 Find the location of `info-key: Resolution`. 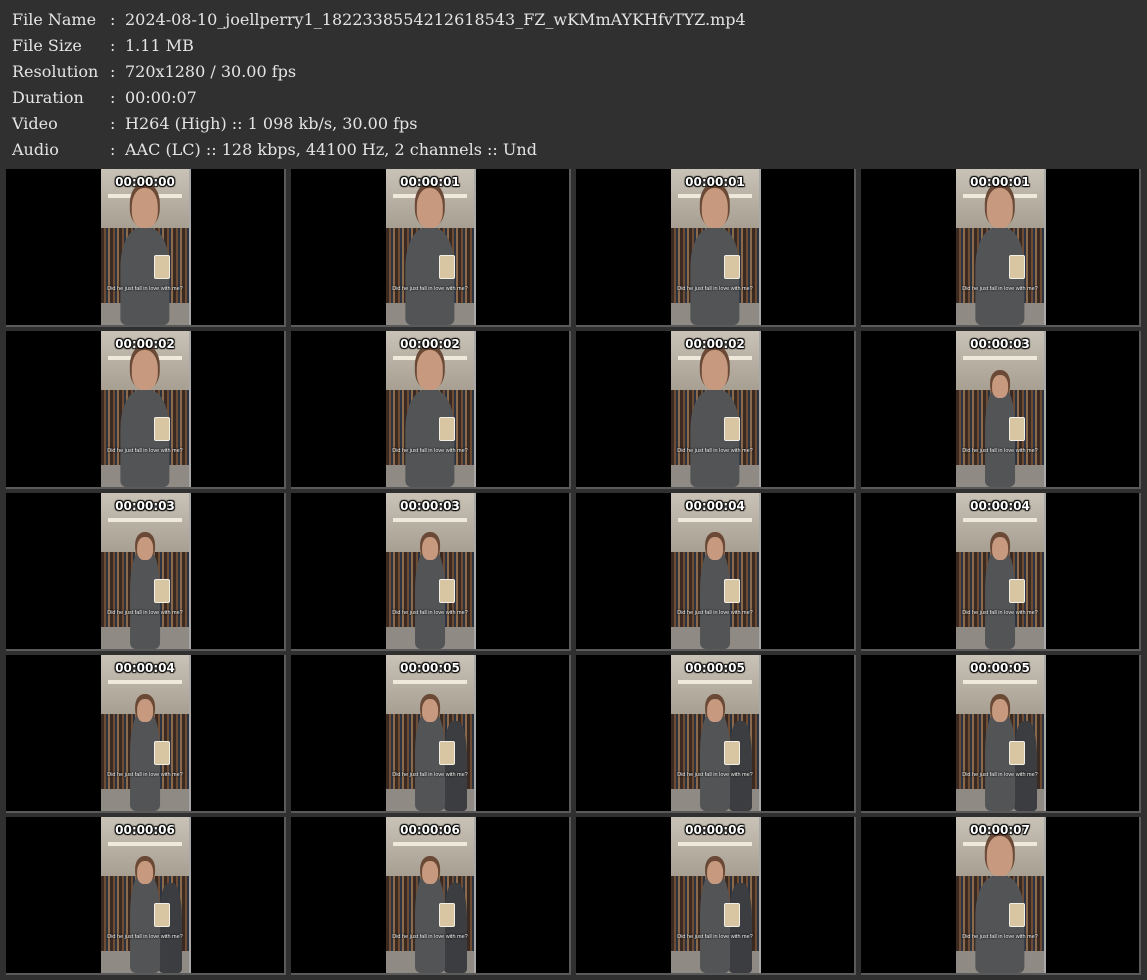

info-key: Resolution is located at coordinates (55, 71).